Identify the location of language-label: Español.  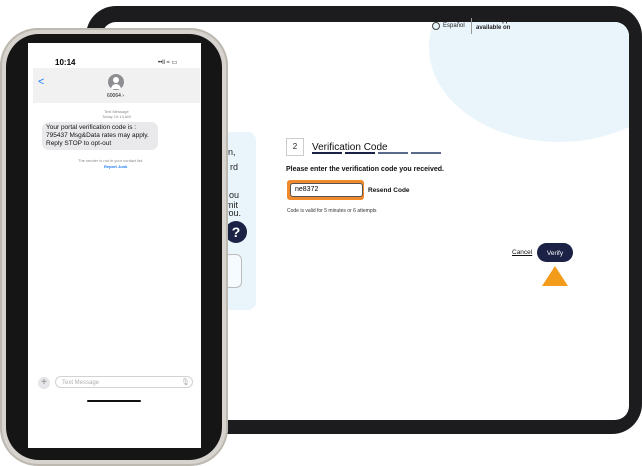
(454, 26).